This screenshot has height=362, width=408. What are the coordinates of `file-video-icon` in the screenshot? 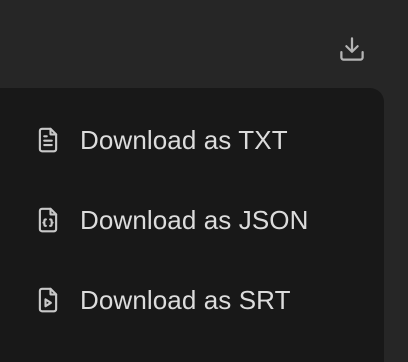 It's located at (48, 300).